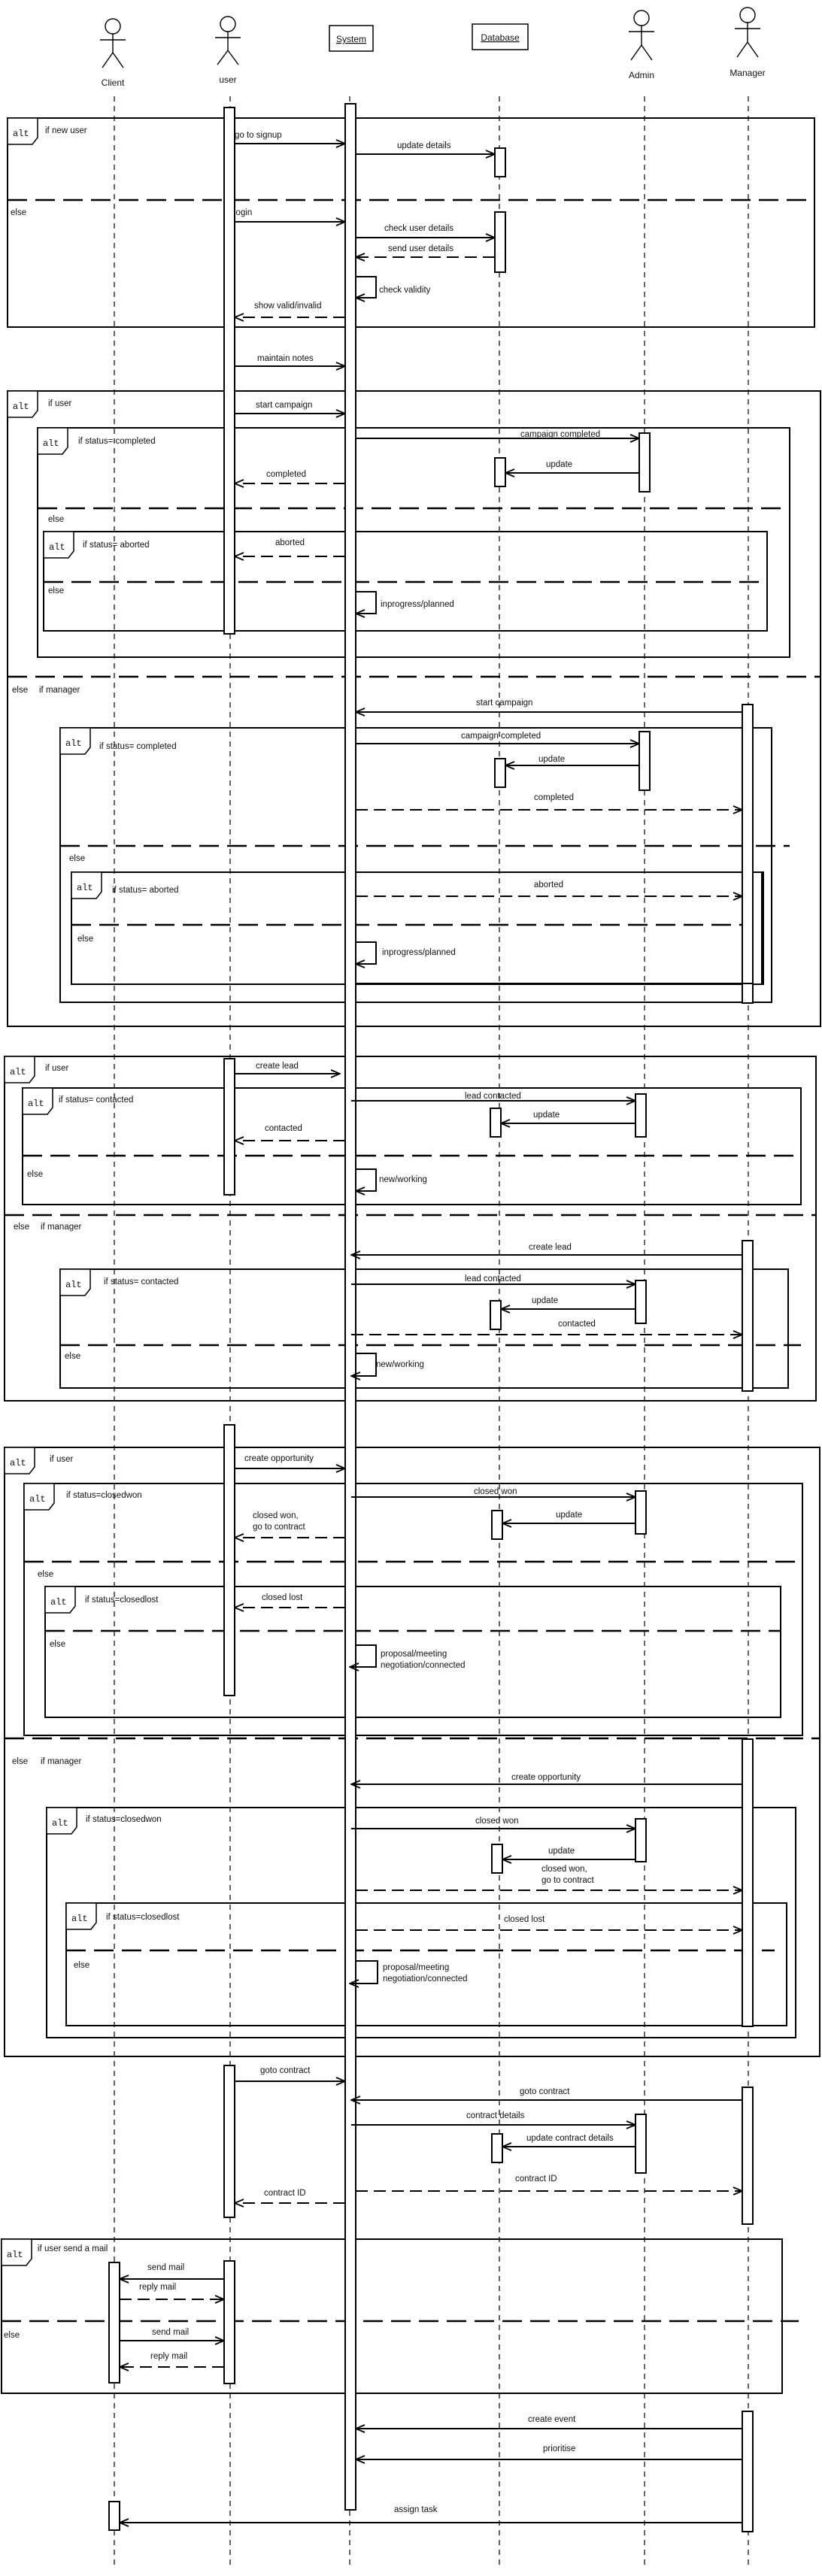  I want to click on msg-proposal: proposal/meeting negotiation/connected, so click(408, 1657).